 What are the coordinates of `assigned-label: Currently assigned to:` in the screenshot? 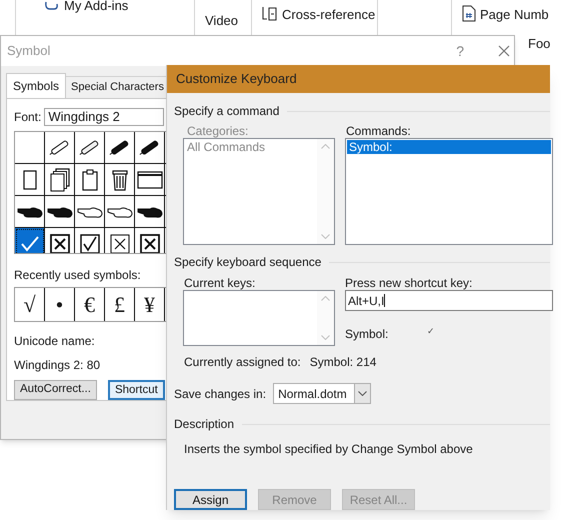 It's located at (242, 362).